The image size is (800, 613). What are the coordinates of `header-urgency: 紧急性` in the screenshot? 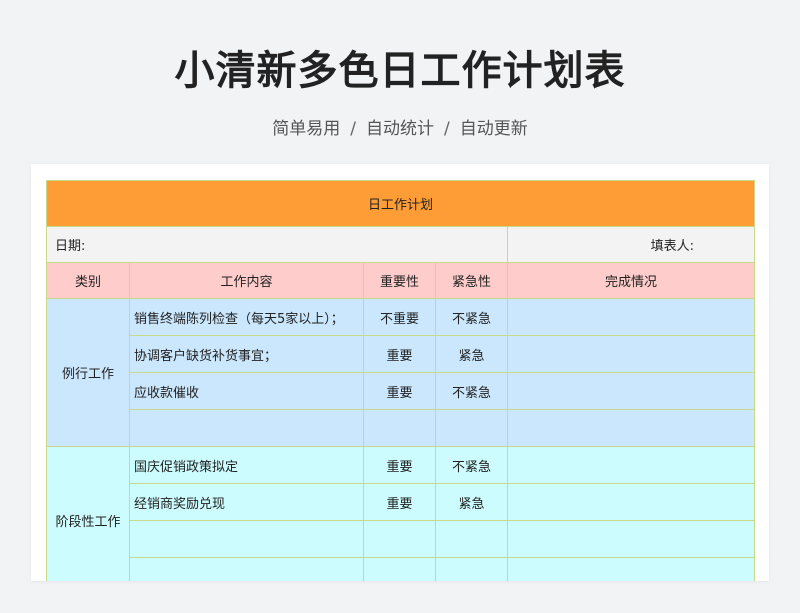 It's located at (471, 280).